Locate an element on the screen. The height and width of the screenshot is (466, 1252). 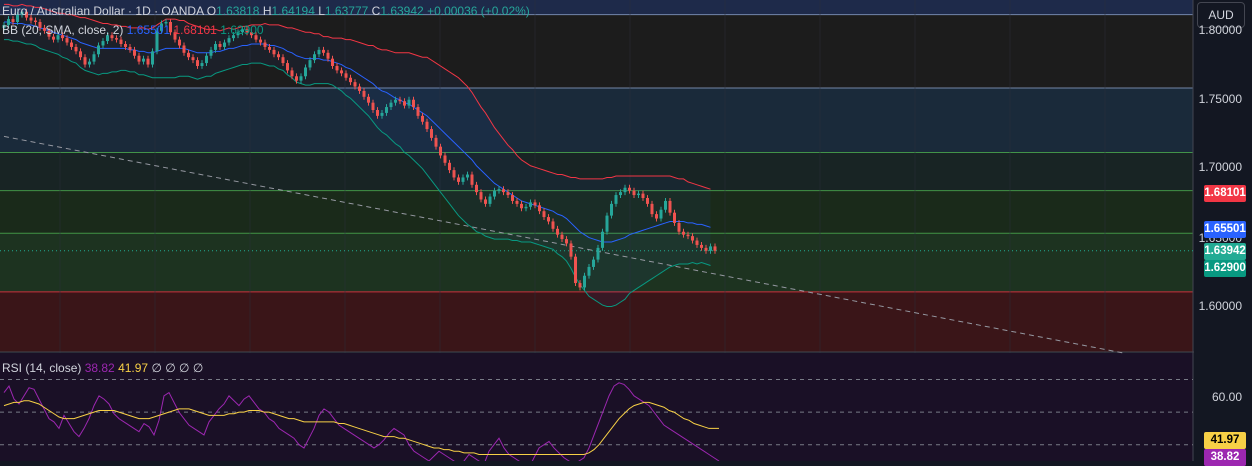
price-tick-1-60000: 1.60000 is located at coordinates (1220, 306).